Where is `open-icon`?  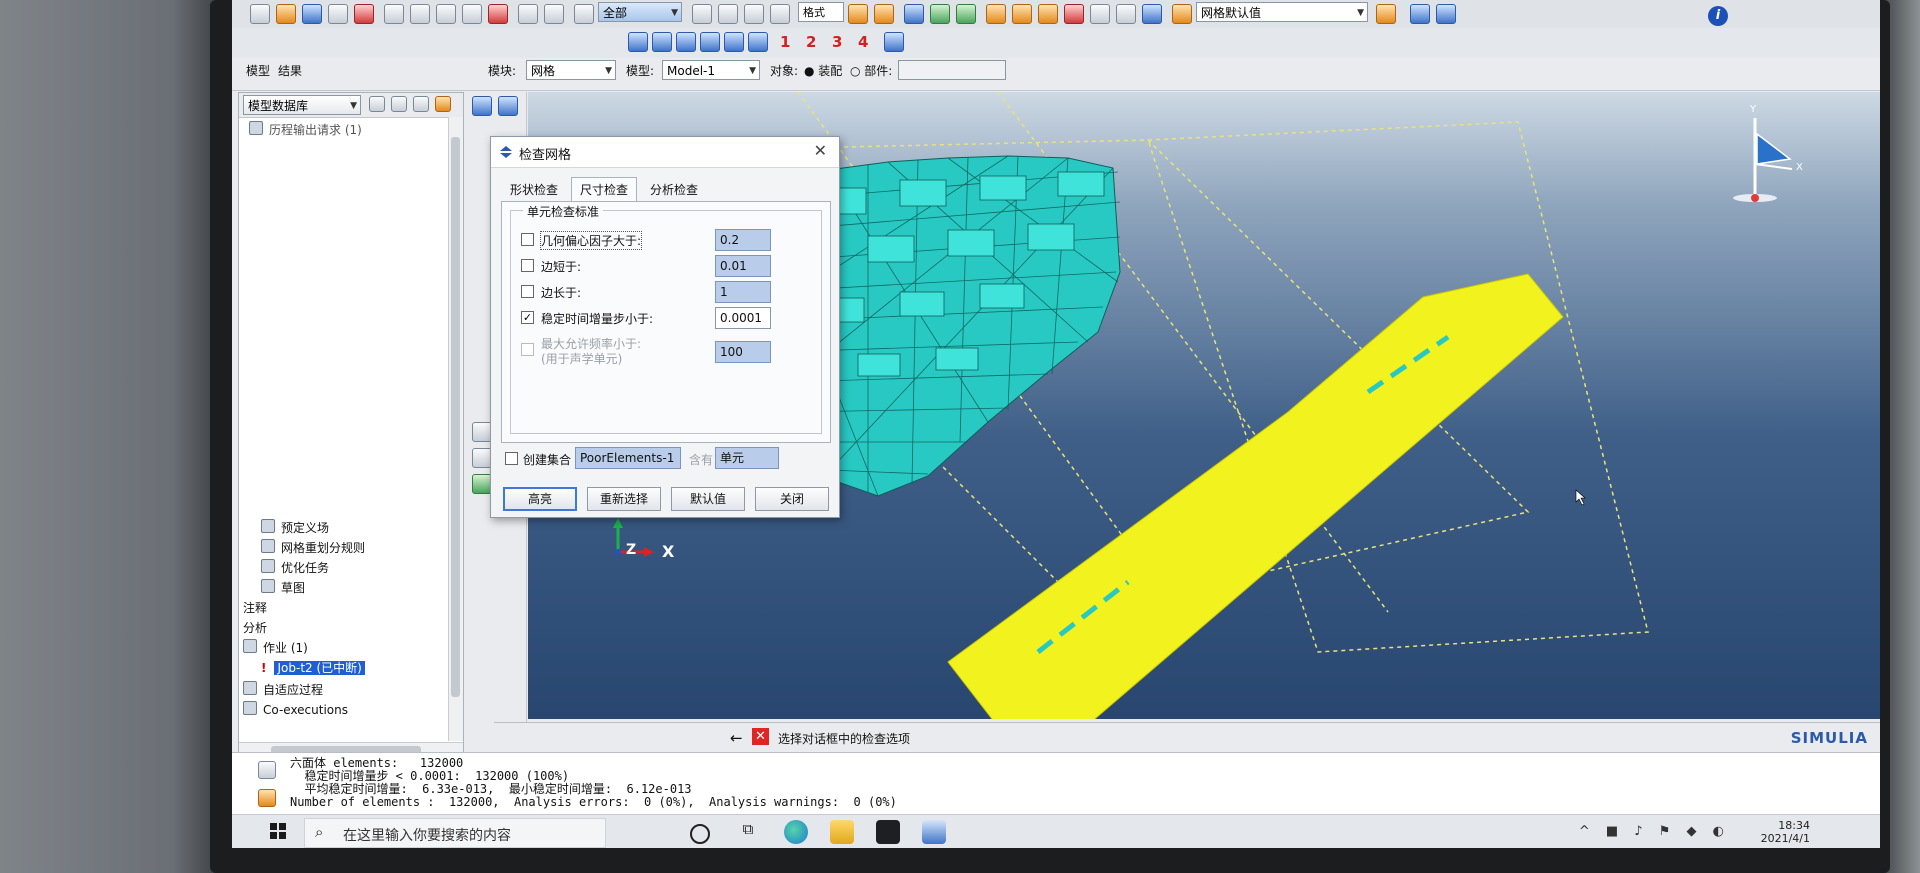 open-icon is located at coordinates (286, 14).